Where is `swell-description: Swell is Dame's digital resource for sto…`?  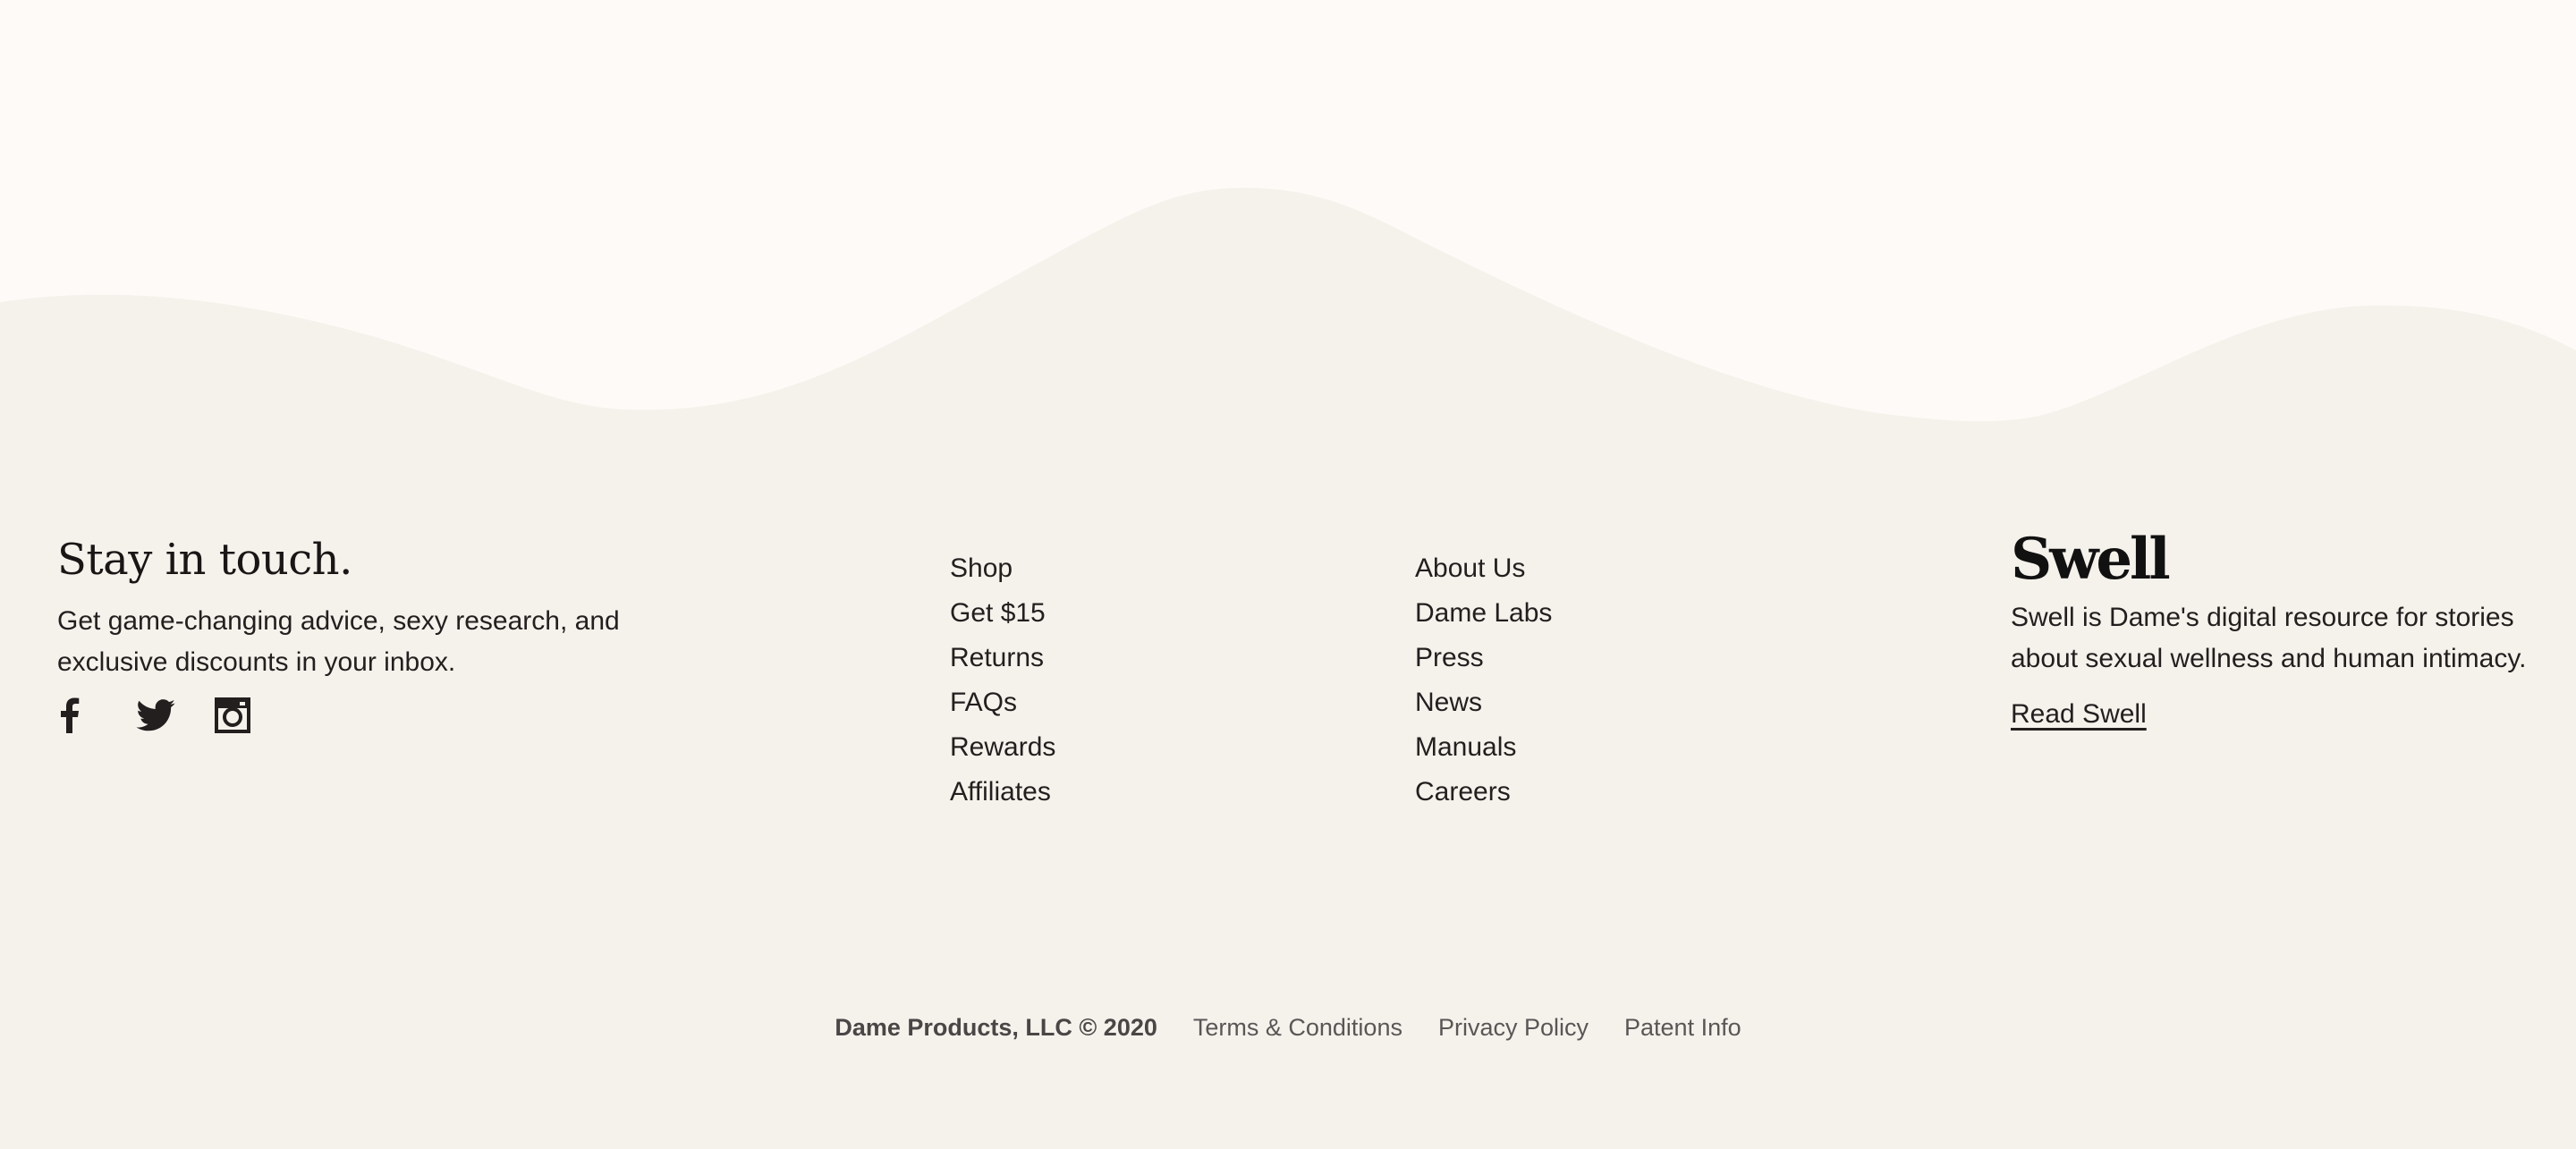 swell-description: Swell is Dame's digital resource for sto… is located at coordinates (2269, 638).